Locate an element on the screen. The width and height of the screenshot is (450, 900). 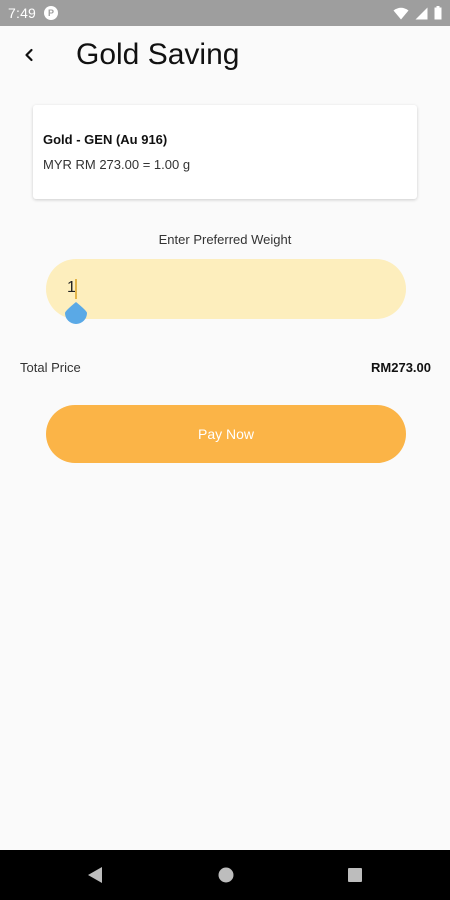
wifi-icon is located at coordinates (401, 13).